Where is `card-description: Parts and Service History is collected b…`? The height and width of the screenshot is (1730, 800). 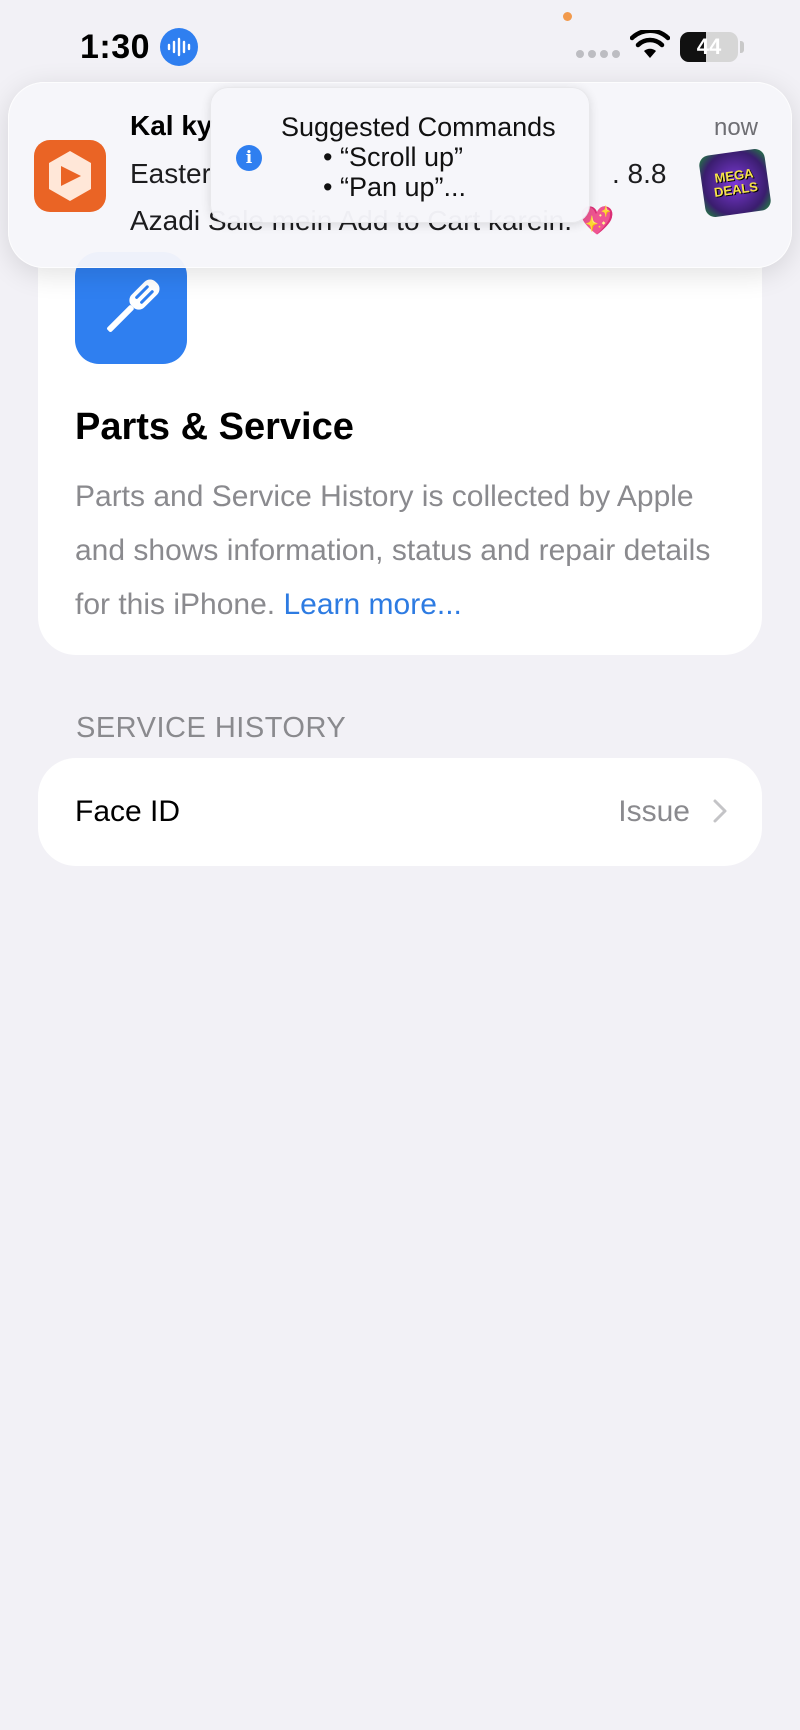 card-description: Parts and Service History is collected b… is located at coordinates (405, 551).